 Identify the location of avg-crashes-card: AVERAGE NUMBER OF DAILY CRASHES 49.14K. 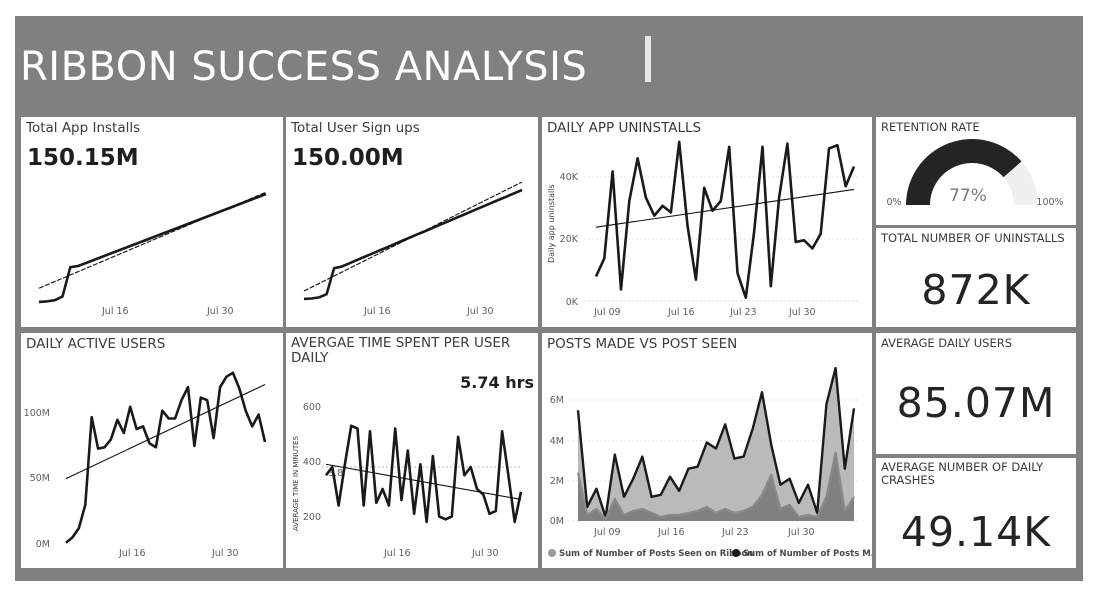
(976, 513).